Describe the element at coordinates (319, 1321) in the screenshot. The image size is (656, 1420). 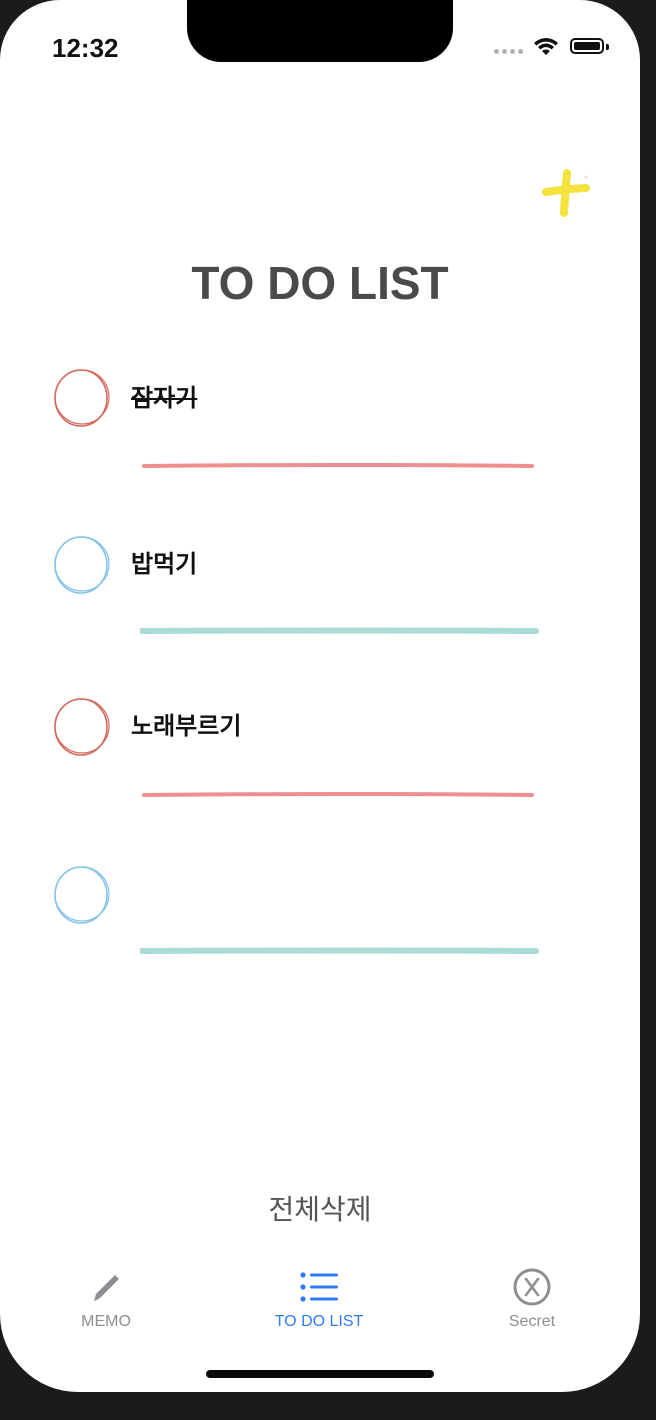
I see `tab-label: TO DO LIST` at that location.